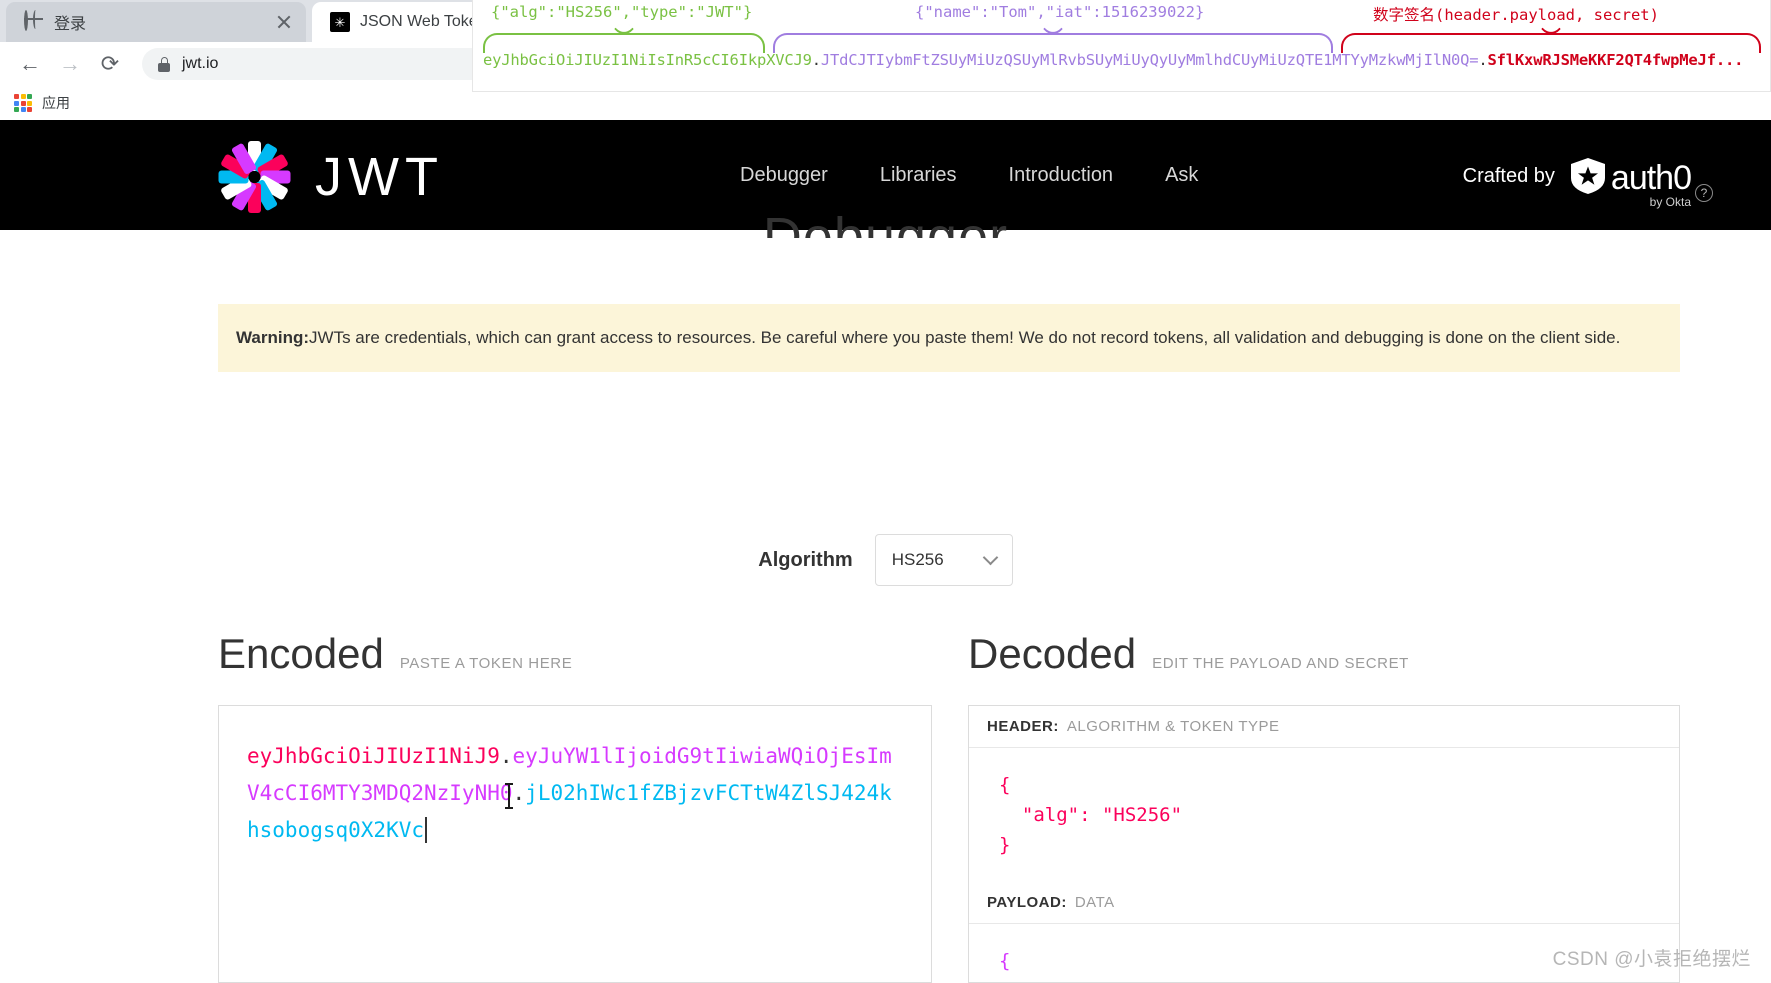 The width and height of the screenshot is (1771, 983). What do you see at coordinates (1324, 815) in the screenshot?
I see `header-json-code: { "alg": "HS256" }` at bounding box center [1324, 815].